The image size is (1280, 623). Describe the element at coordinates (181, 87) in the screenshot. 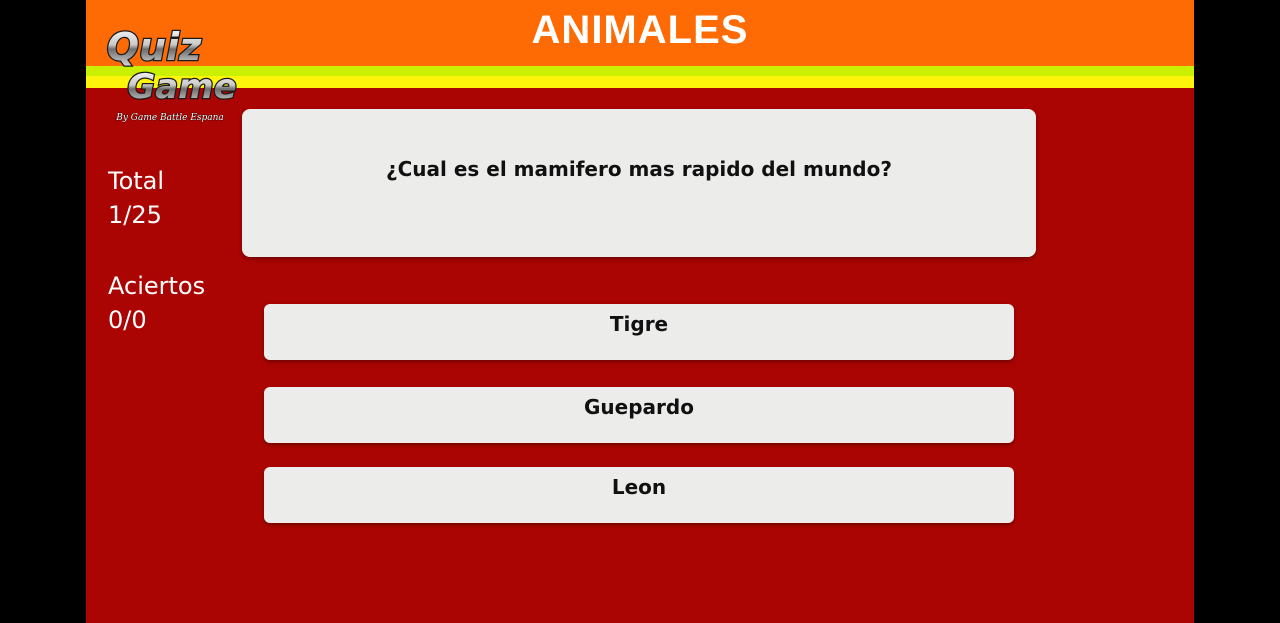

I see `logo-line-game: Game` at that location.